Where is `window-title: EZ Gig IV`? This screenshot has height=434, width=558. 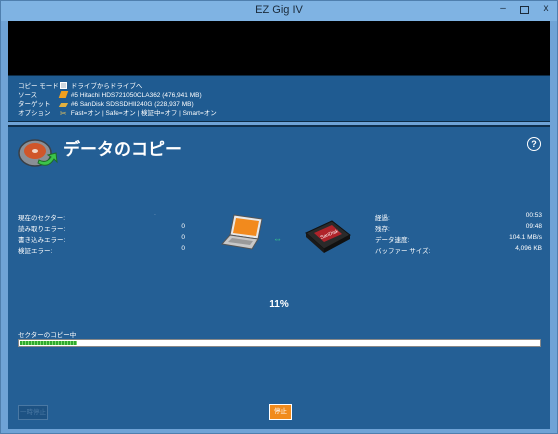 window-title: EZ Gig IV is located at coordinates (279, 10).